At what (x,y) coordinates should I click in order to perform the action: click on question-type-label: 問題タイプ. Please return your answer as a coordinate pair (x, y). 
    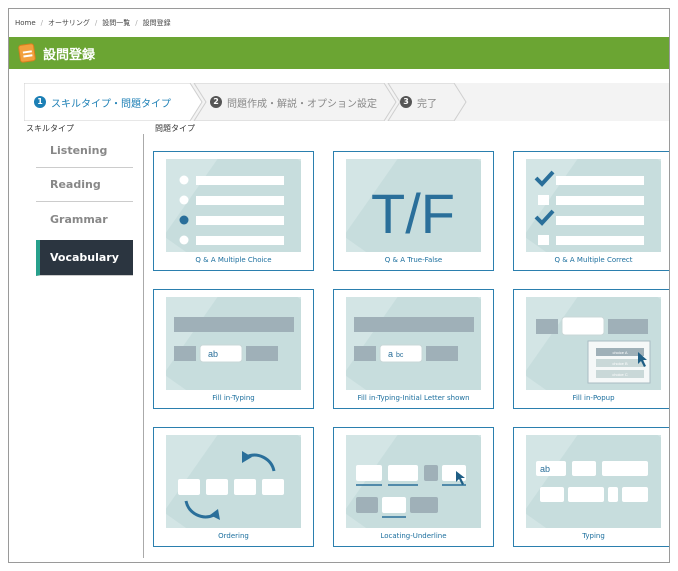
    Looking at the image, I should click on (175, 128).